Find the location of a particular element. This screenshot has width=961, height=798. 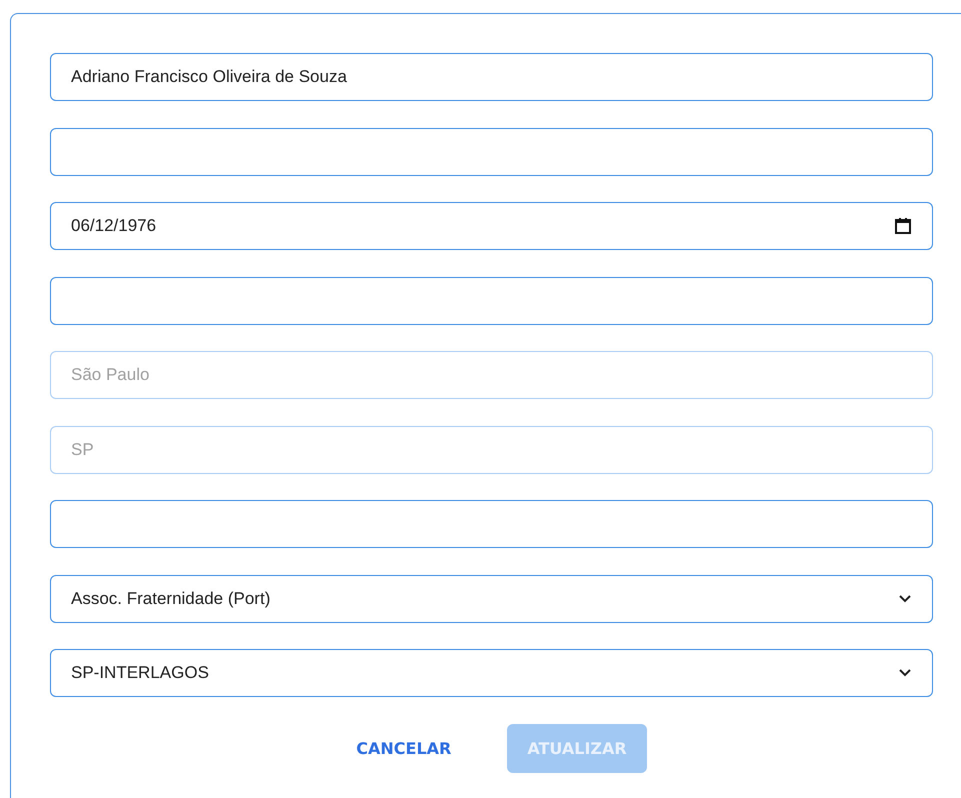

input-field: Adriano Francisco Oliveira de Souza is located at coordinates (491, 77).